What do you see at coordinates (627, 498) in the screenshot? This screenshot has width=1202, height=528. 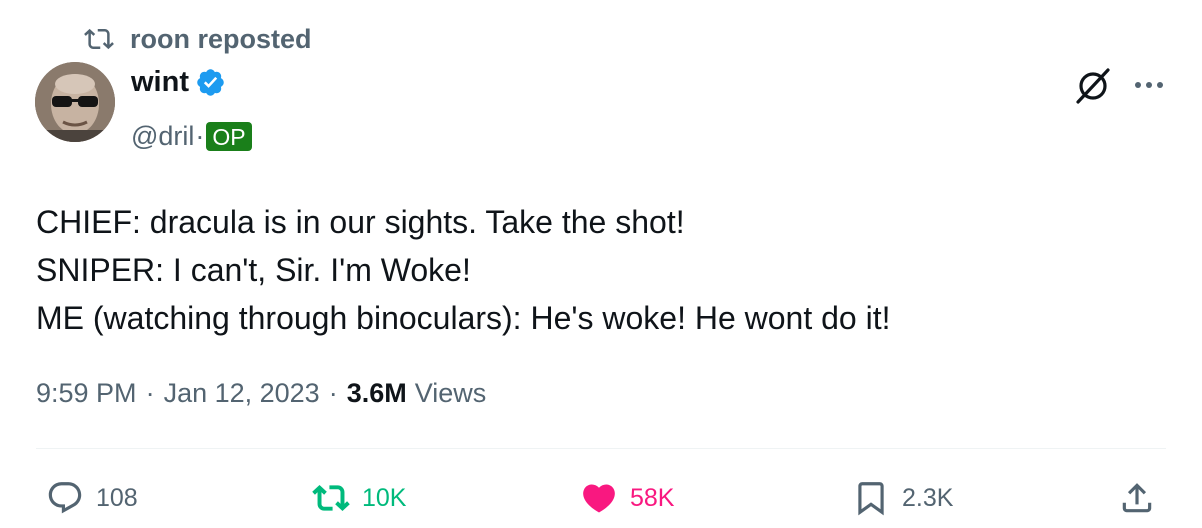 I see `like-button: 58K` at bounding box center [627, 498].